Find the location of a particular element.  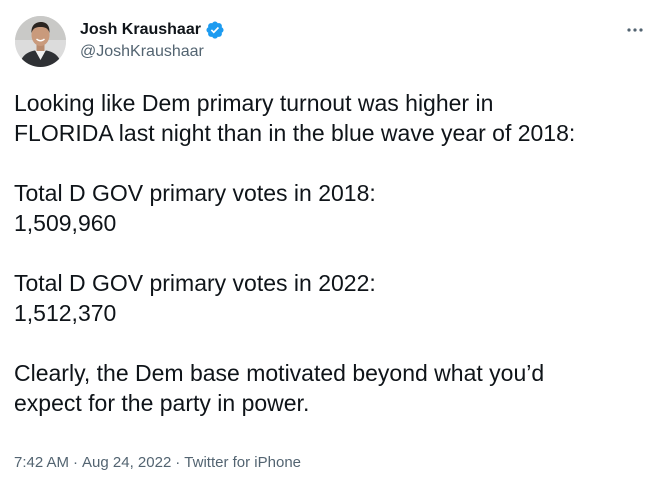

more-options-icon is located at coordinates (635, 30).